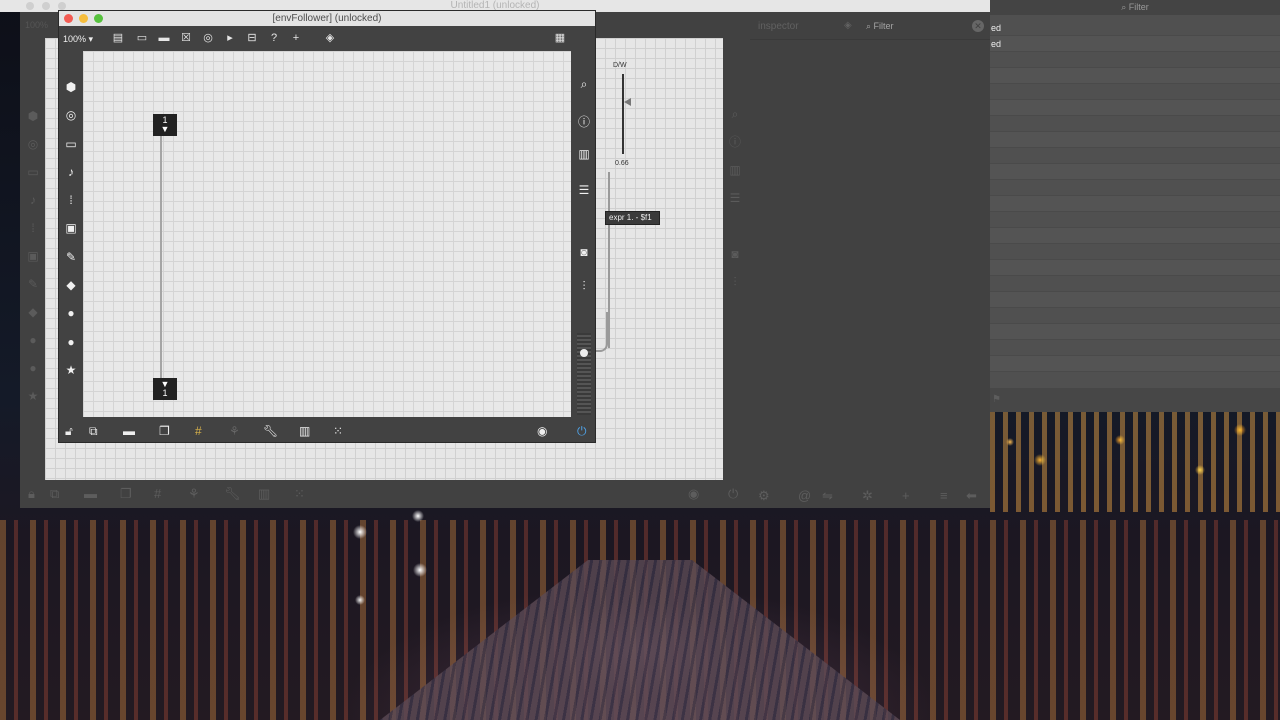 Image resolution: width=1280 pixels, height=720 pixels. What do you see at coordinates (62, 6) in the screenshot?
I see `background-maximize-button` at bounding box center [62, 6].